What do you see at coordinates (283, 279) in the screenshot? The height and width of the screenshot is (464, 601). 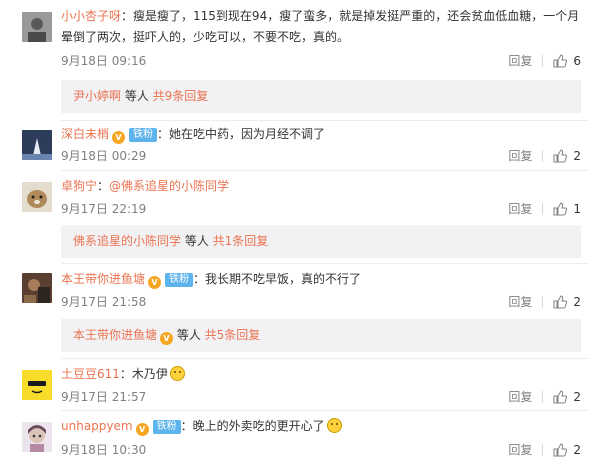 I see `comment-text: 我长期不吃早饭，真的不行了` at bounding box center [283, 279].